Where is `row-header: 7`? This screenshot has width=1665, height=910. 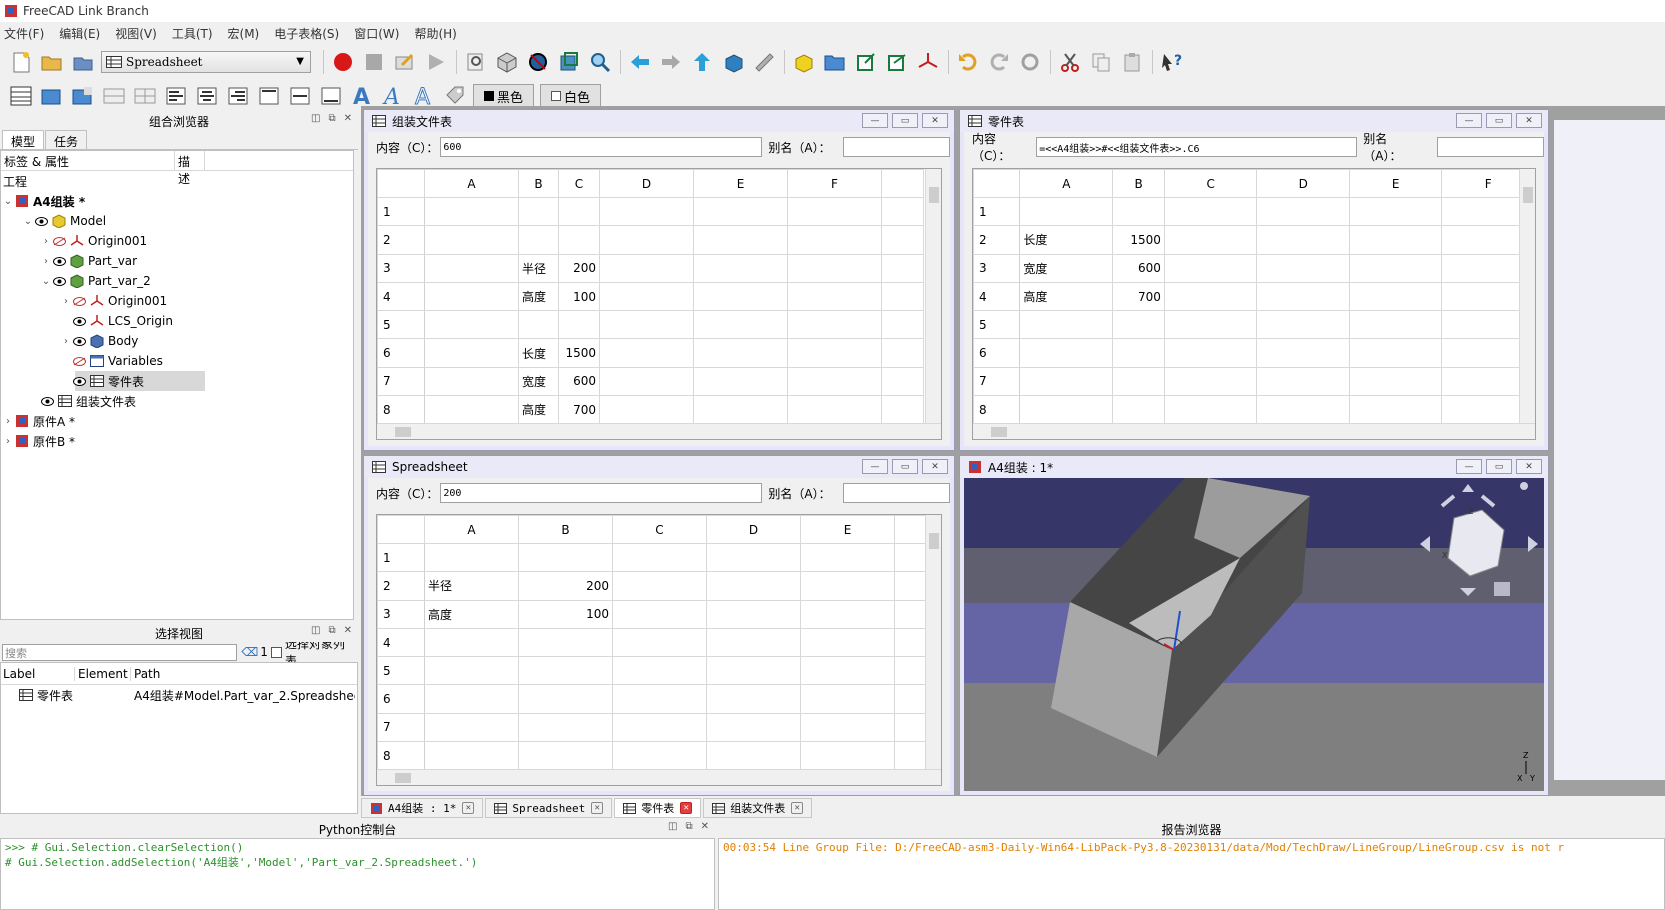 row-header: 7 is located at coordinates (401, 727).